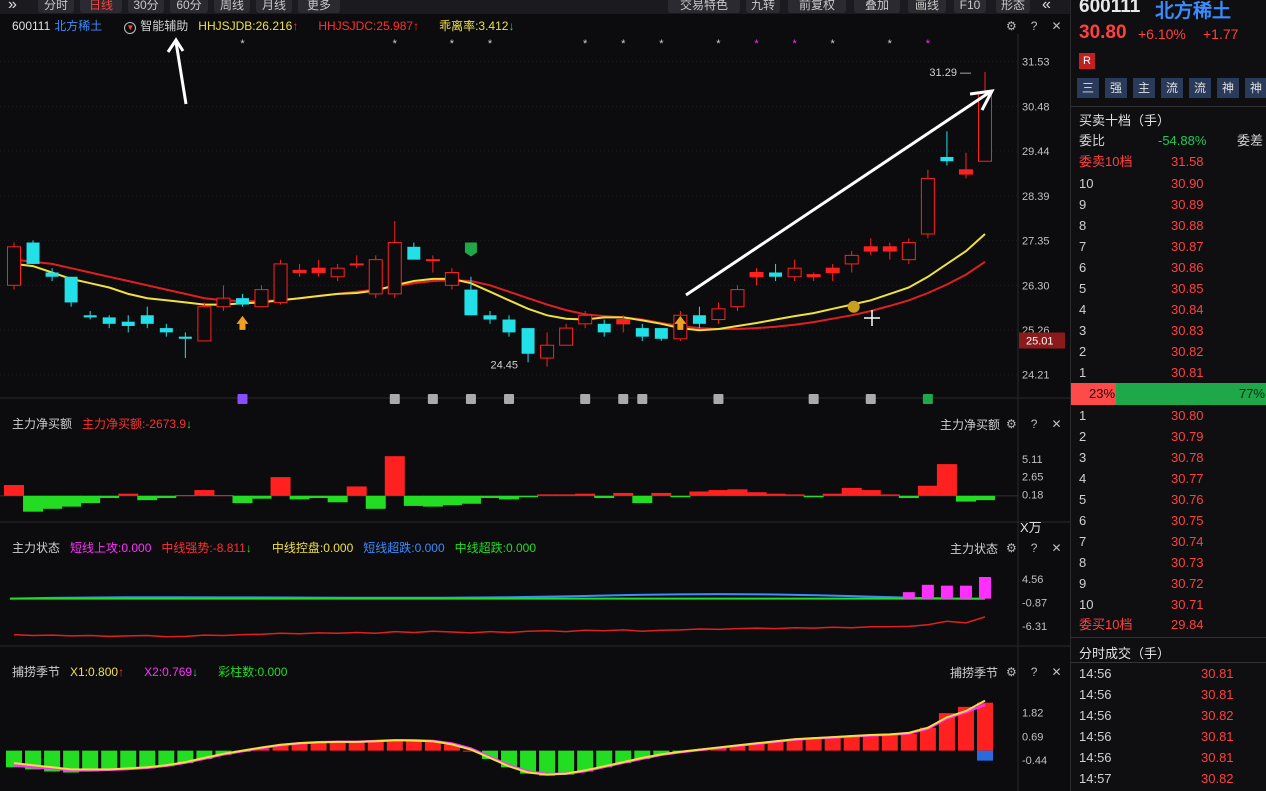 Image resolution: width=1266 pixels, height=791 pixels. Describe the element at coordinates (1116, 88) in the screenshot. I see `feature-button-1: 强` at that location.